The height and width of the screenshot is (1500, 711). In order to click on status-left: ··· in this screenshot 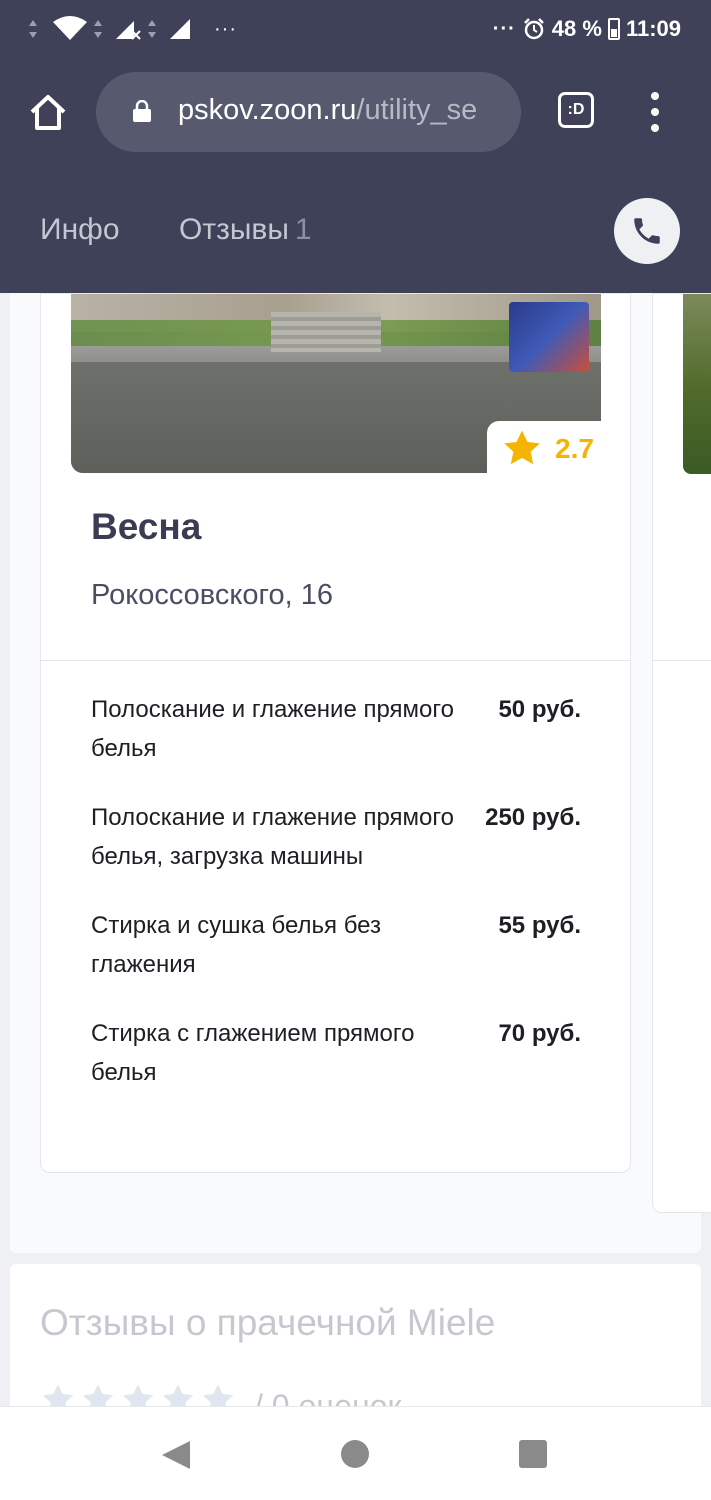, I will do `click(132, 29)`.